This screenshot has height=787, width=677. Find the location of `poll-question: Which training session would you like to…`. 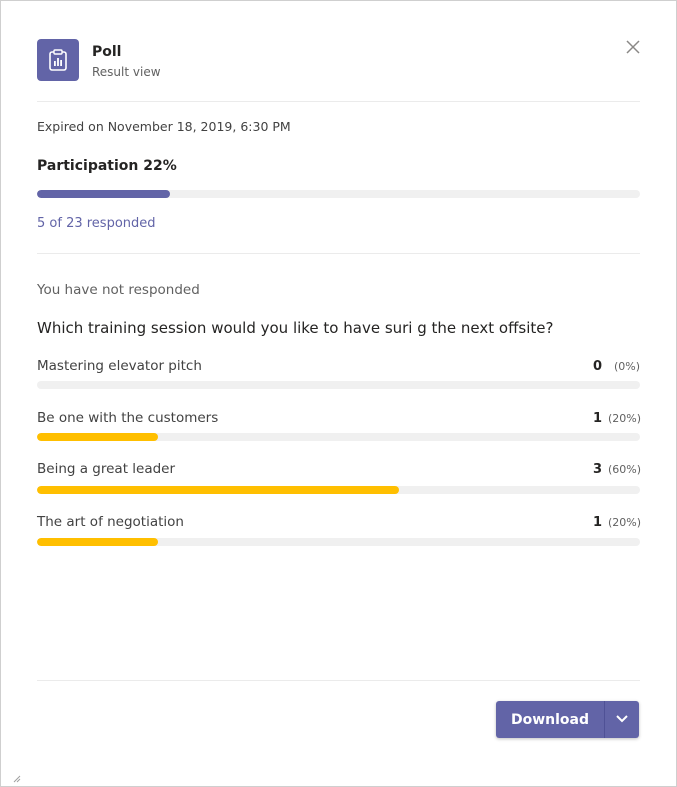

poll-question: Which training session would you like to… is located at coordinates (295, 328).